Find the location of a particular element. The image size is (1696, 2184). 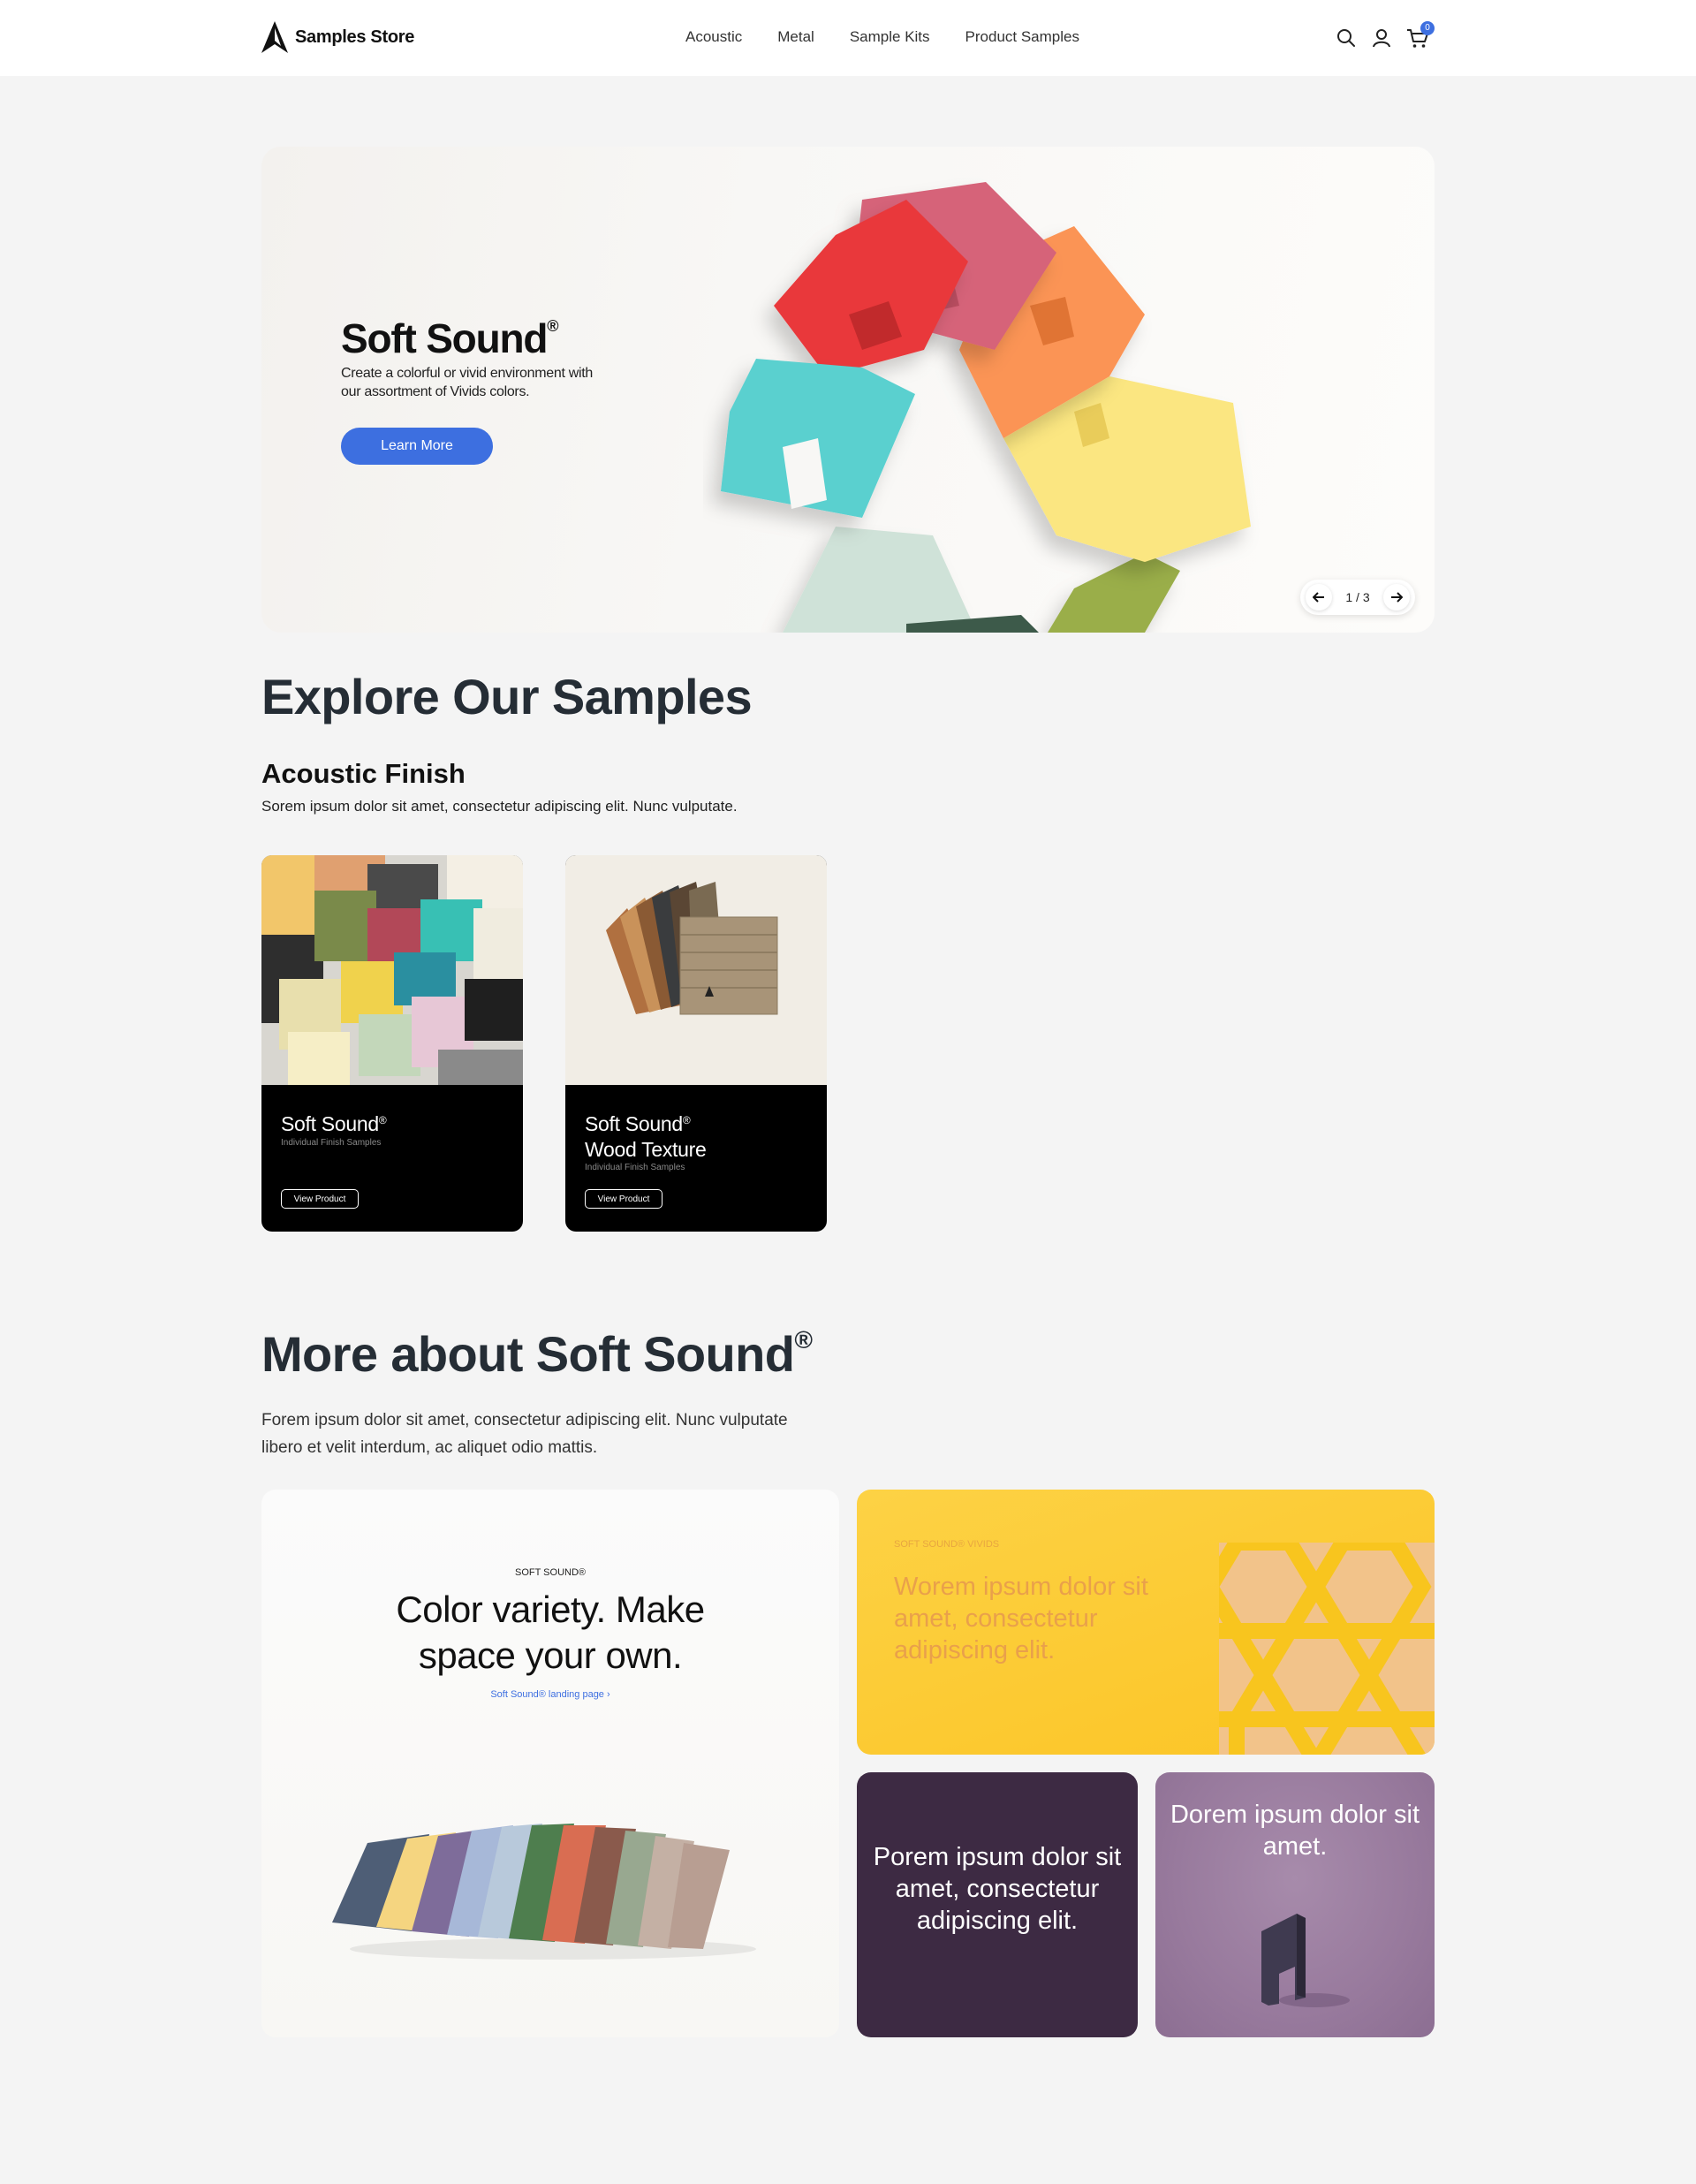

acoustic-finish-heading: Acoustic Finish is located at coordinates (363, 773).